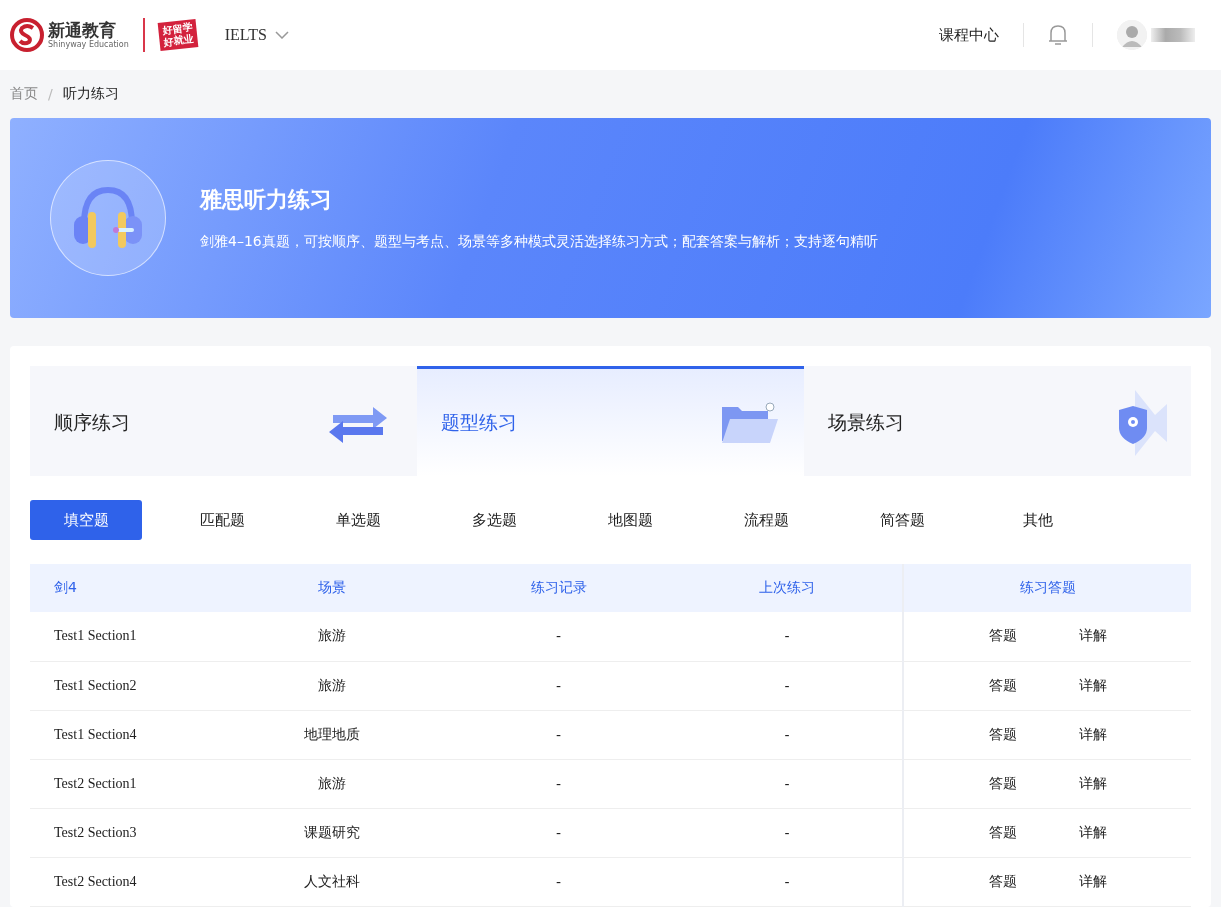 The height and width of the screenshot is (907, 1221). I want to click on chevron-down-icon, so click(281, 35).